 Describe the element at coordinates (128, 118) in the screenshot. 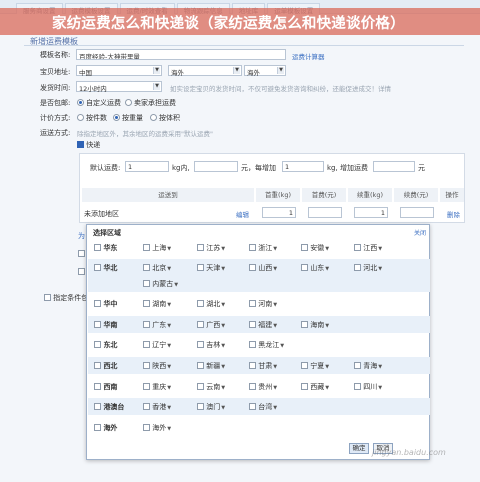

I see `radio-by-weight: 按重量` at that location.